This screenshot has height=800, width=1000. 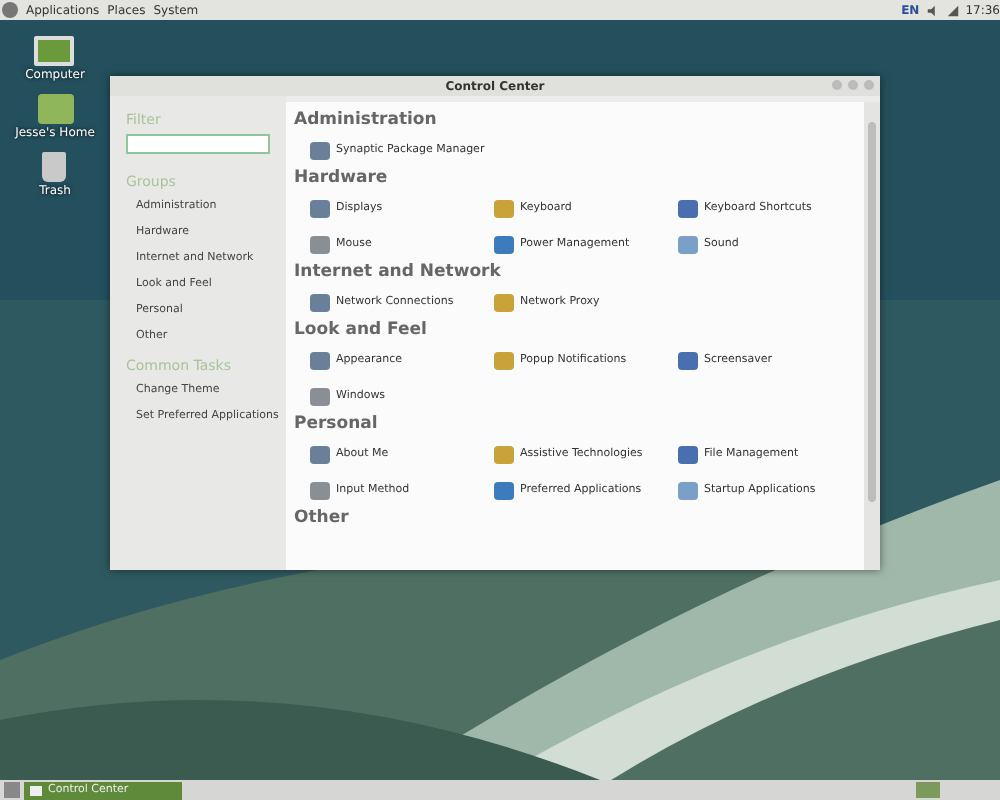 I want to click on category-heading: Internet and Network, so click(x=398, y=272).